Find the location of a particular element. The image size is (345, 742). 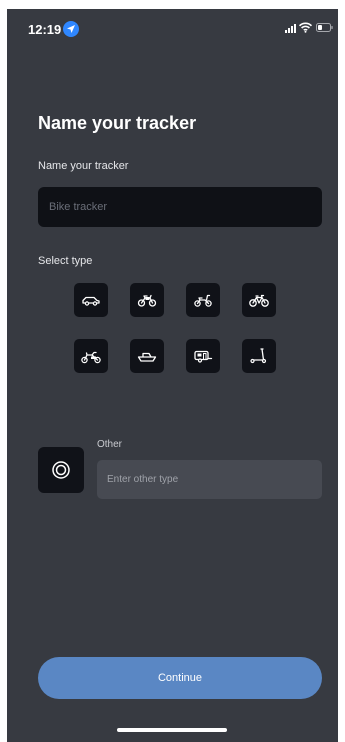

other-type-input is located at coordinates (209, 479).